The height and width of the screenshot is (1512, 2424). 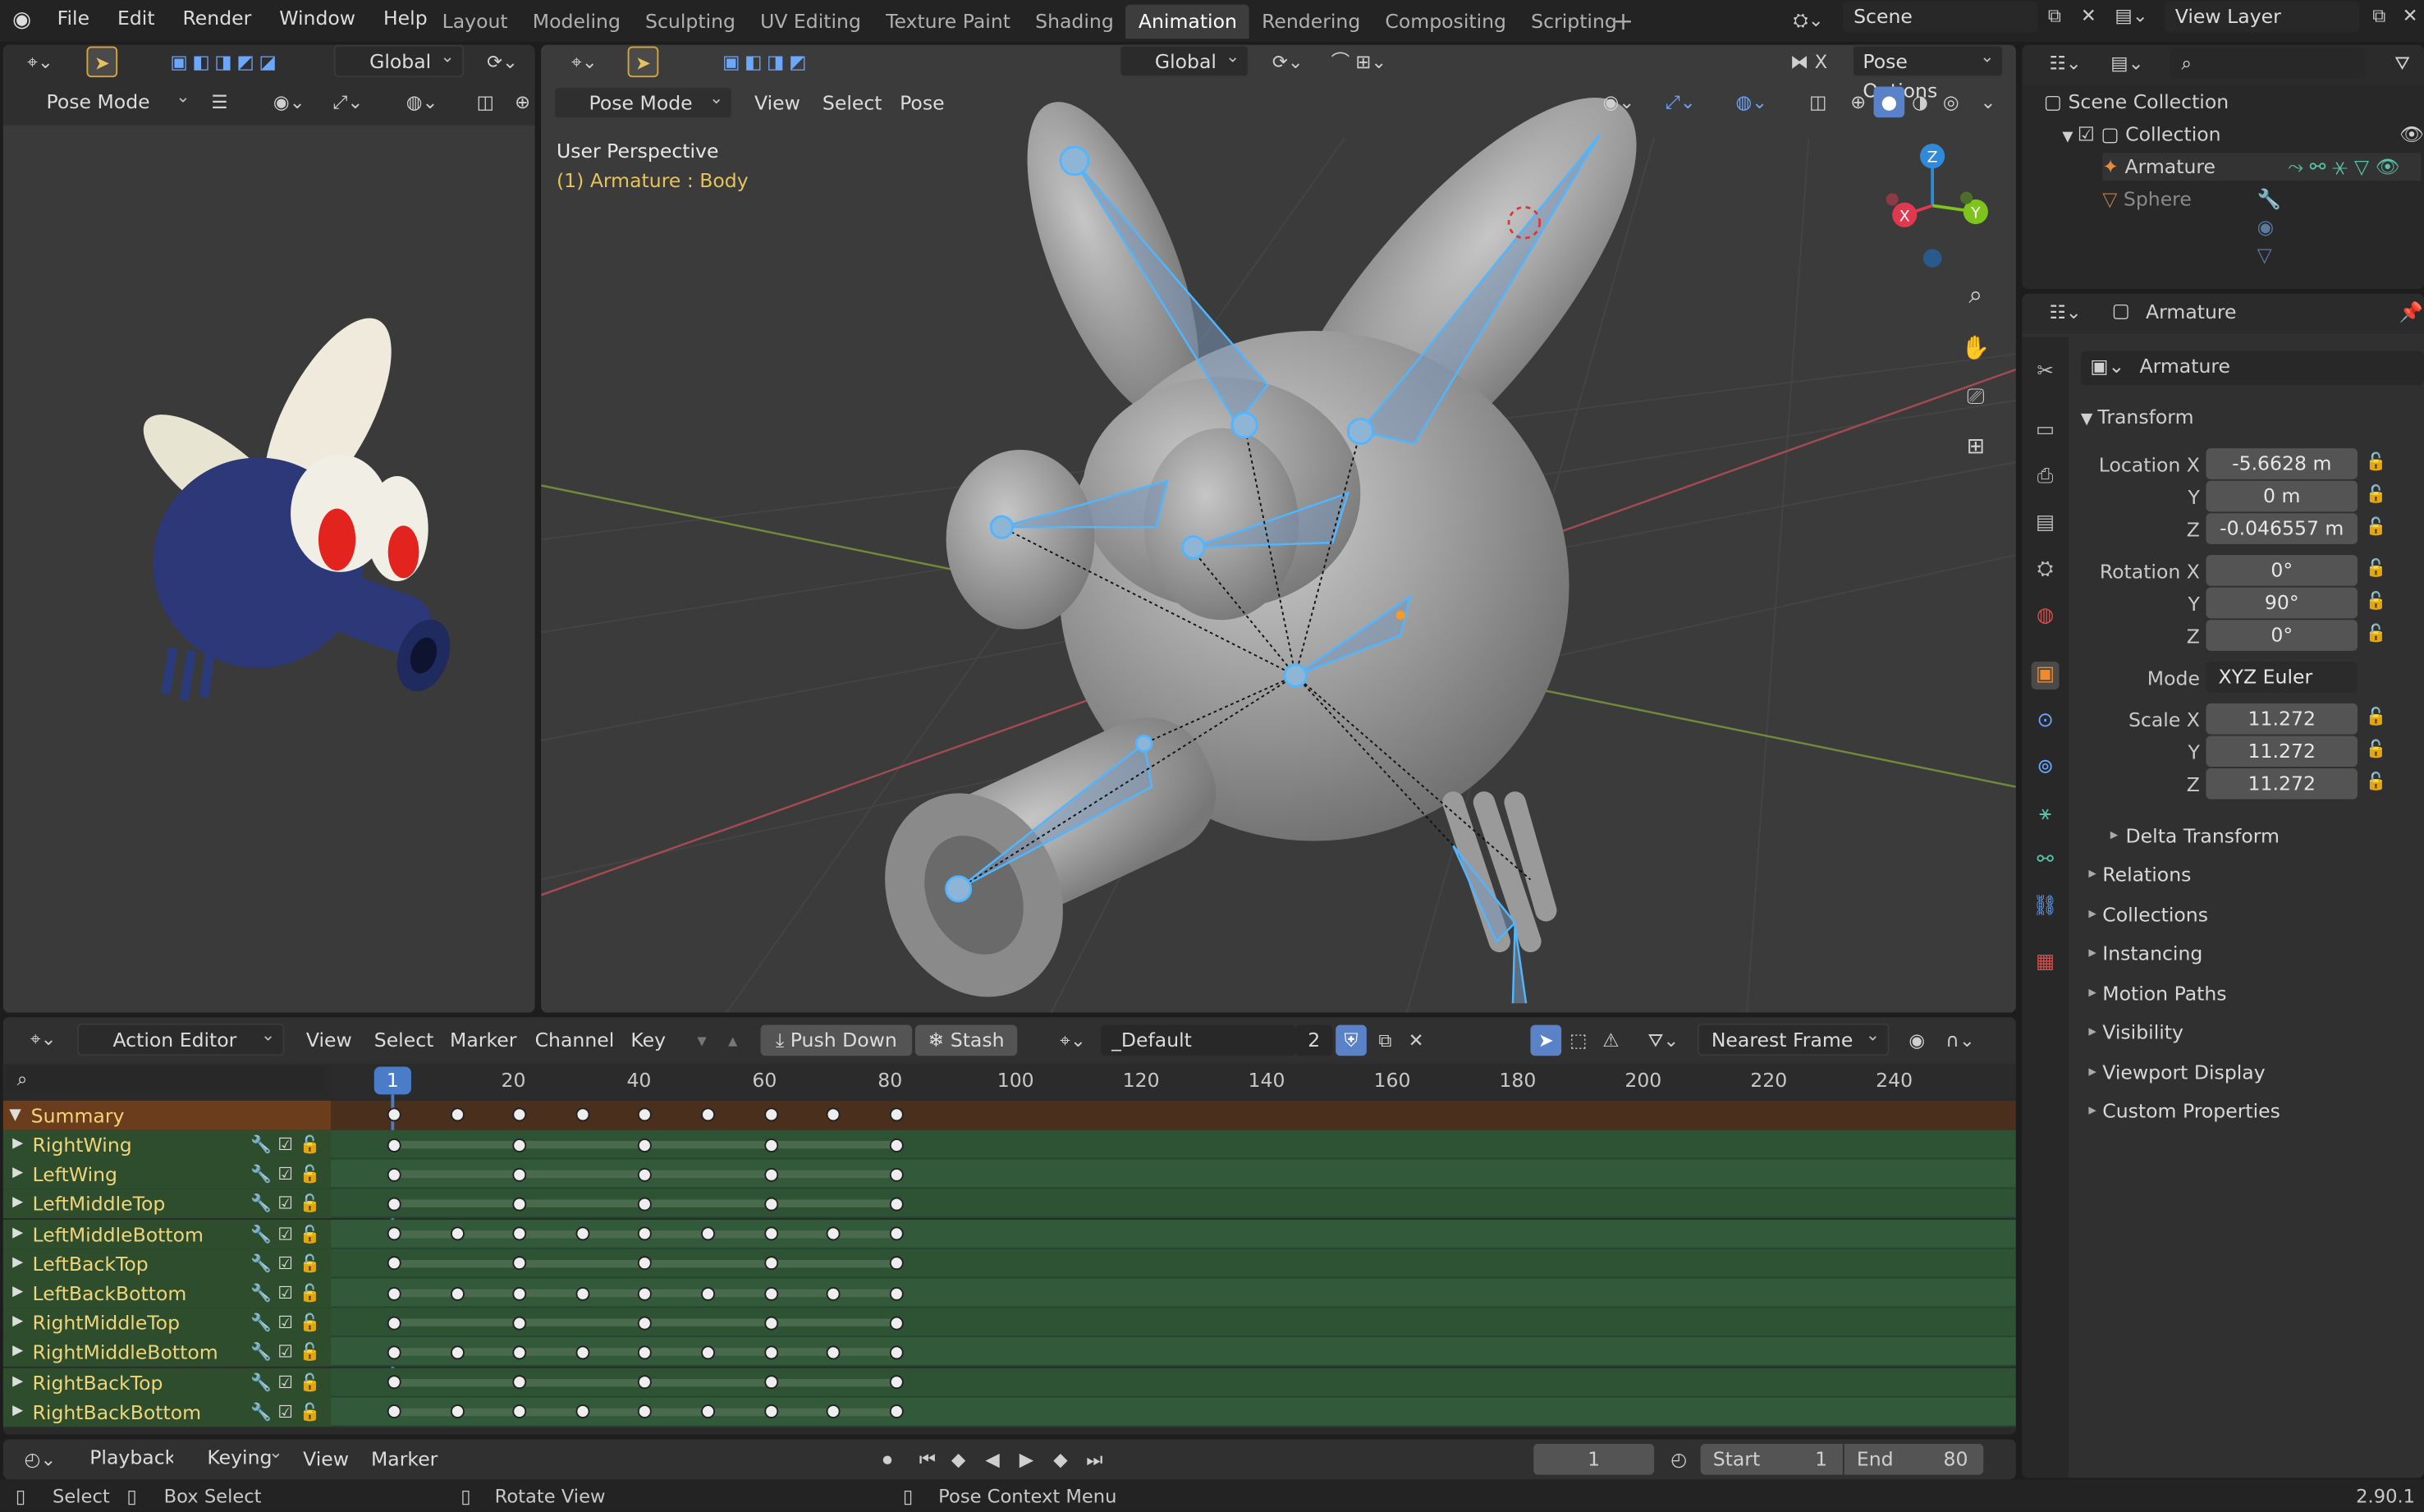 I want to click on viewport-display-panel: Viewport Display, so click(x=2254, y=1072).